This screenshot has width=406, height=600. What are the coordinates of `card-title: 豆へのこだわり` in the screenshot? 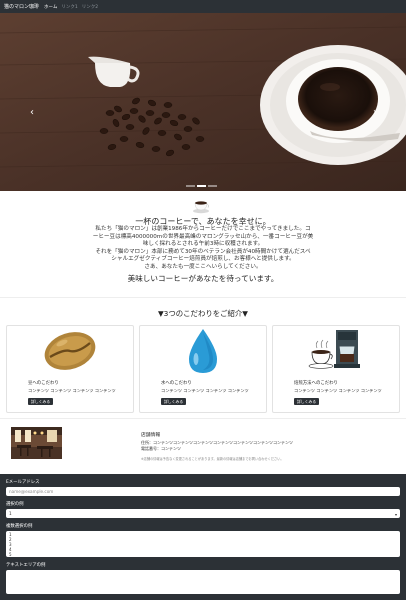 It's located at (43, 383).